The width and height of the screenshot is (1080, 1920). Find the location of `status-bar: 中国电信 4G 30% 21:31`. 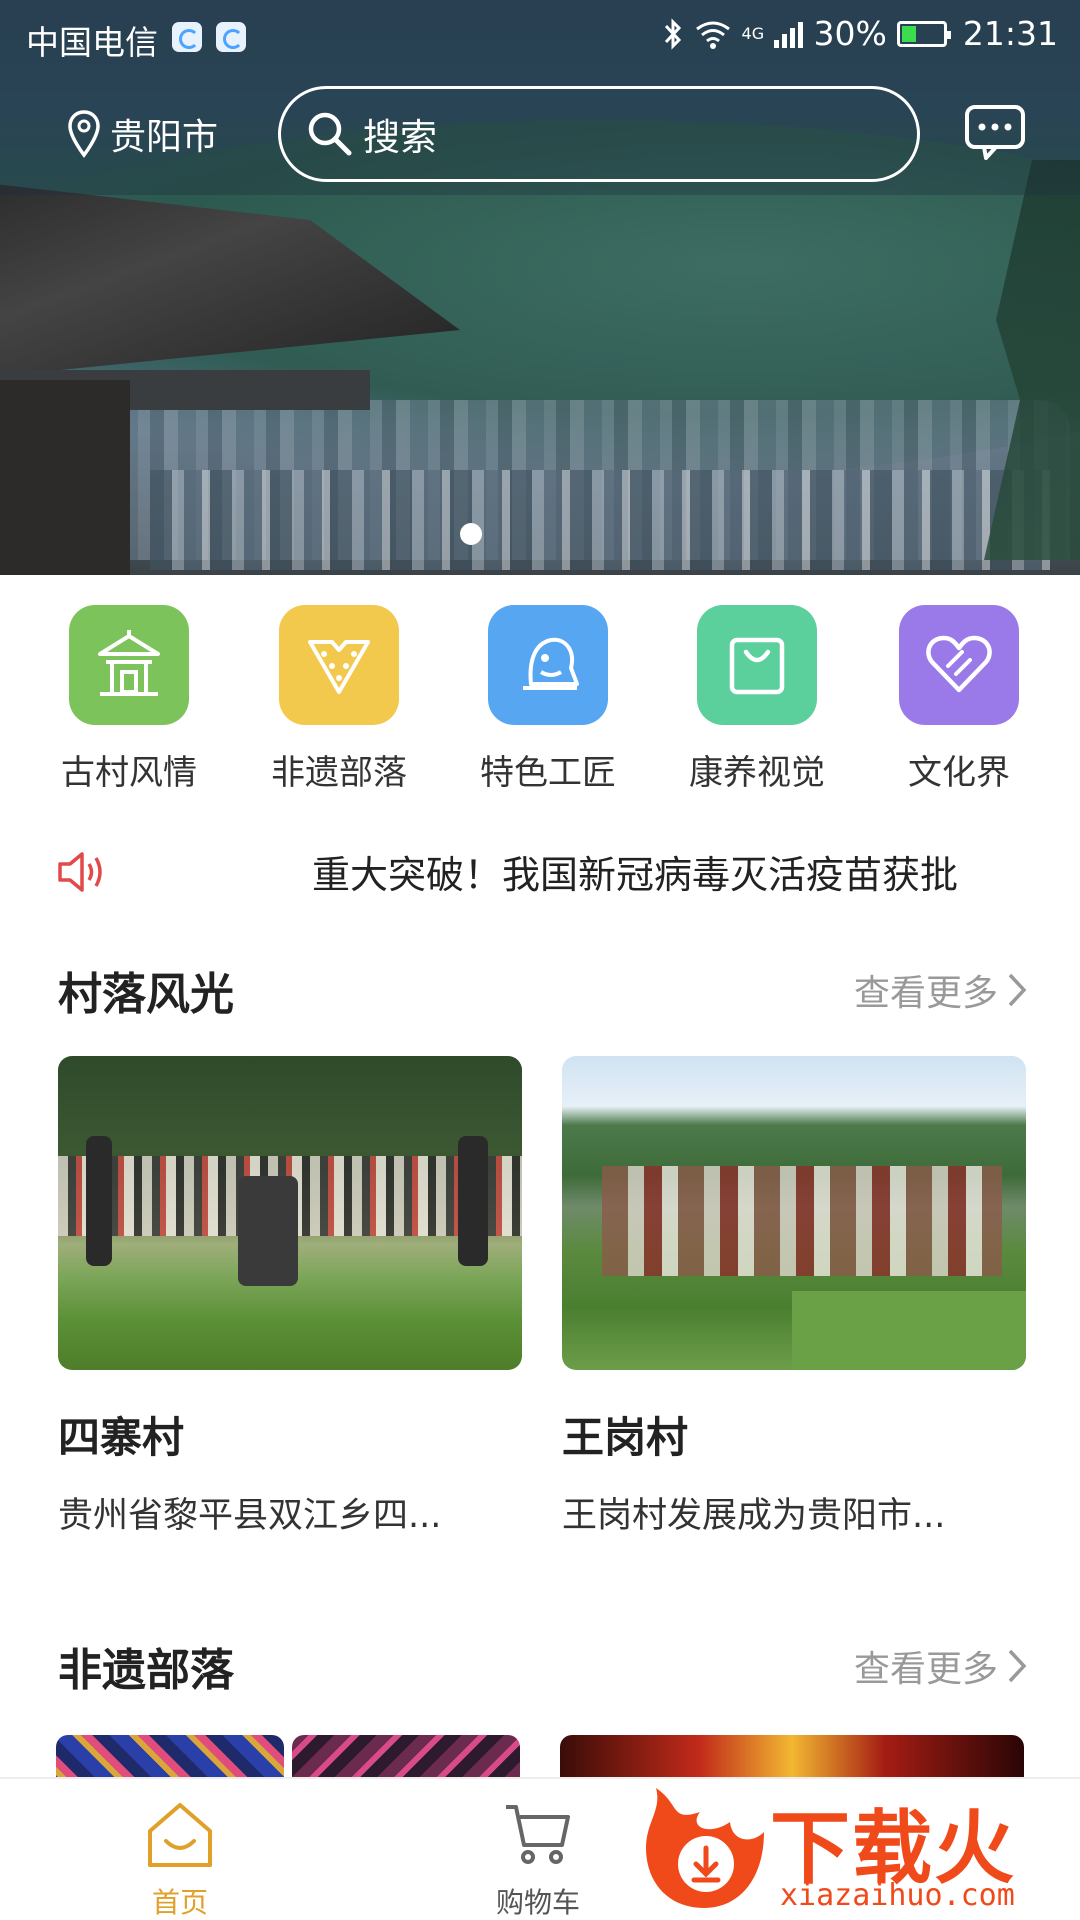

status-bar: 中国电信 4G 30% 21:31 is located at coordinates (540, 37).